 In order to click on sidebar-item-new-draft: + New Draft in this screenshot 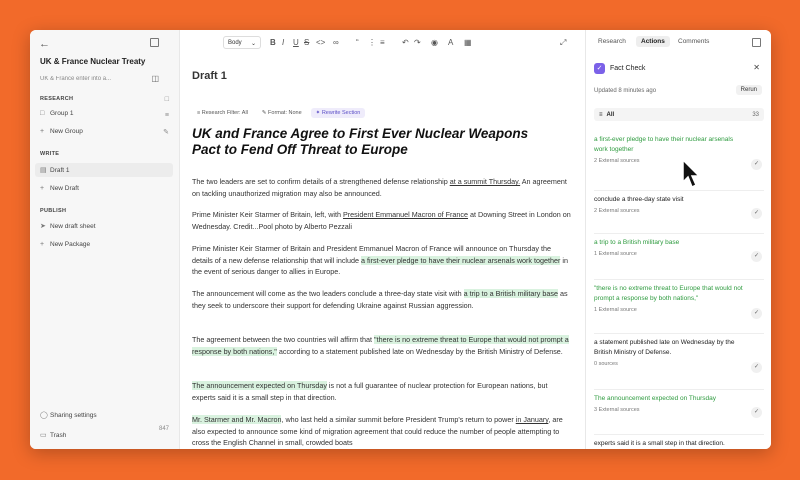, I will do `click(105, 188)`.